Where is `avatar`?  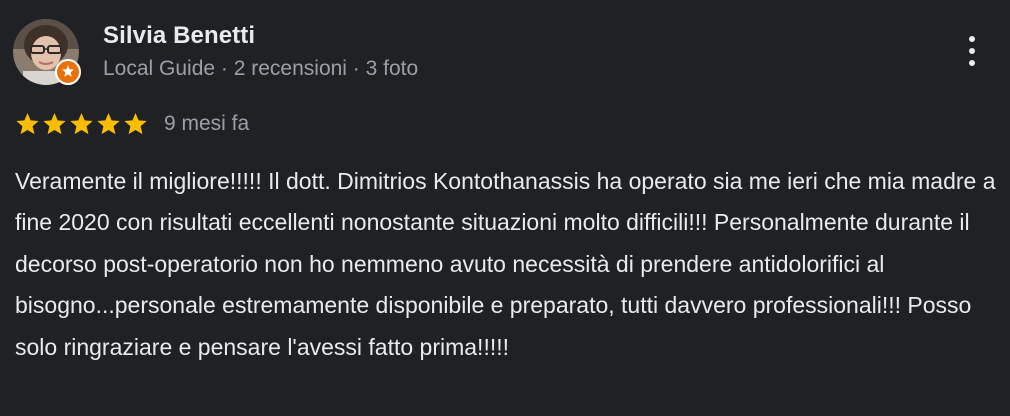
avatar is located at coordinates (47, 52).